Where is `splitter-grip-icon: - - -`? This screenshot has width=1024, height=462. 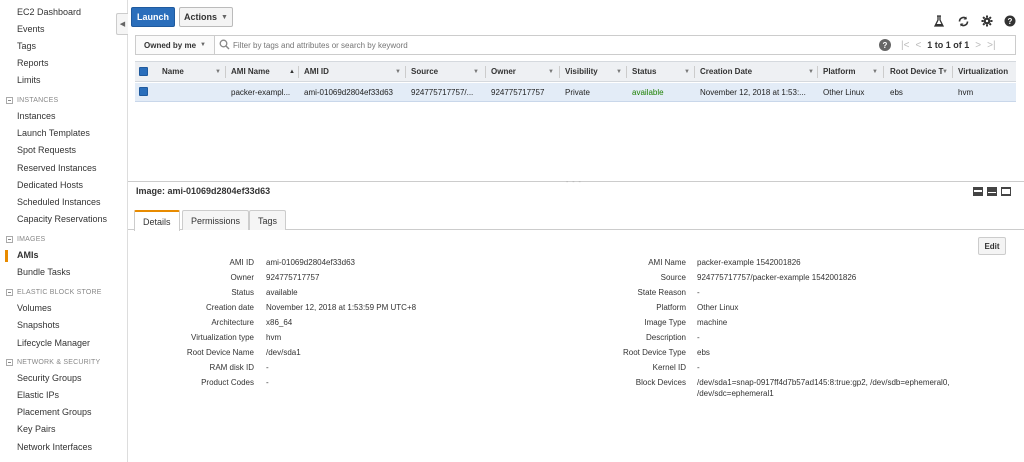 splitter-grip-icon: - - - is located at coordinates (574, 182).